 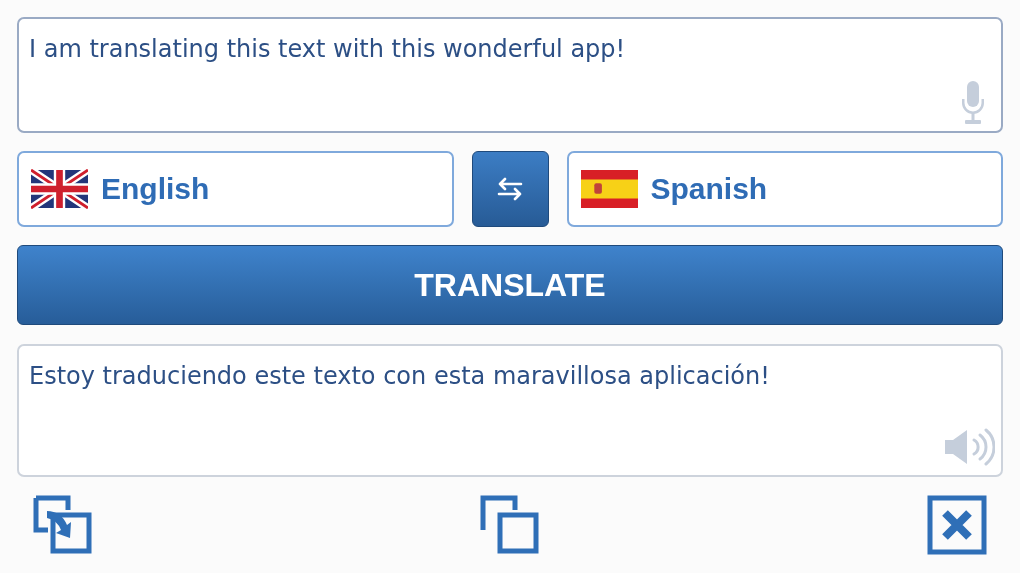 I want to click on copy-icon, so click(x=510, y=525).